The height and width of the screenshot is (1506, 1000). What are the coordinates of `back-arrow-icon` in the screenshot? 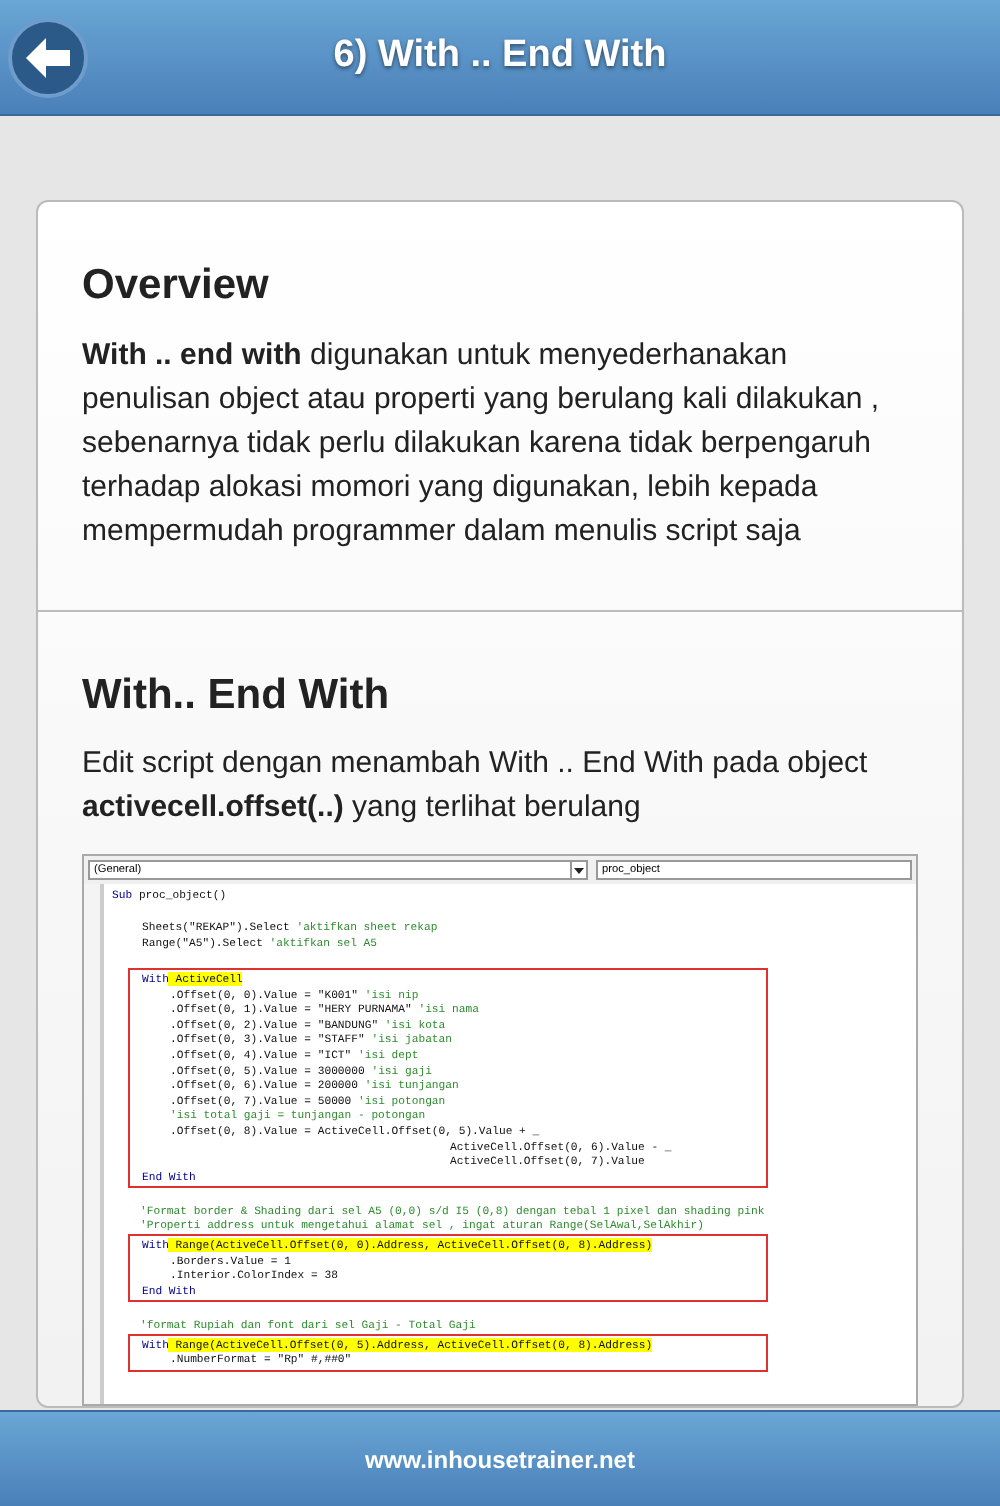 It's located at (48, 58).